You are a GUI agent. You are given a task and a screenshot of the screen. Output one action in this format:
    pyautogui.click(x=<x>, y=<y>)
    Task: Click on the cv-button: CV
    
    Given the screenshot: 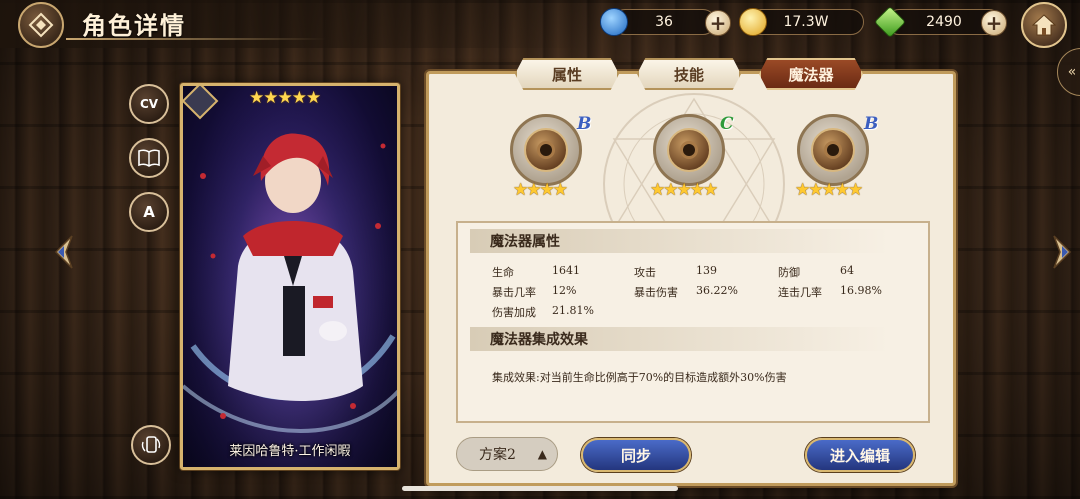 What is the action you would take?
    pyautogui.click(x=149, y=104)
    